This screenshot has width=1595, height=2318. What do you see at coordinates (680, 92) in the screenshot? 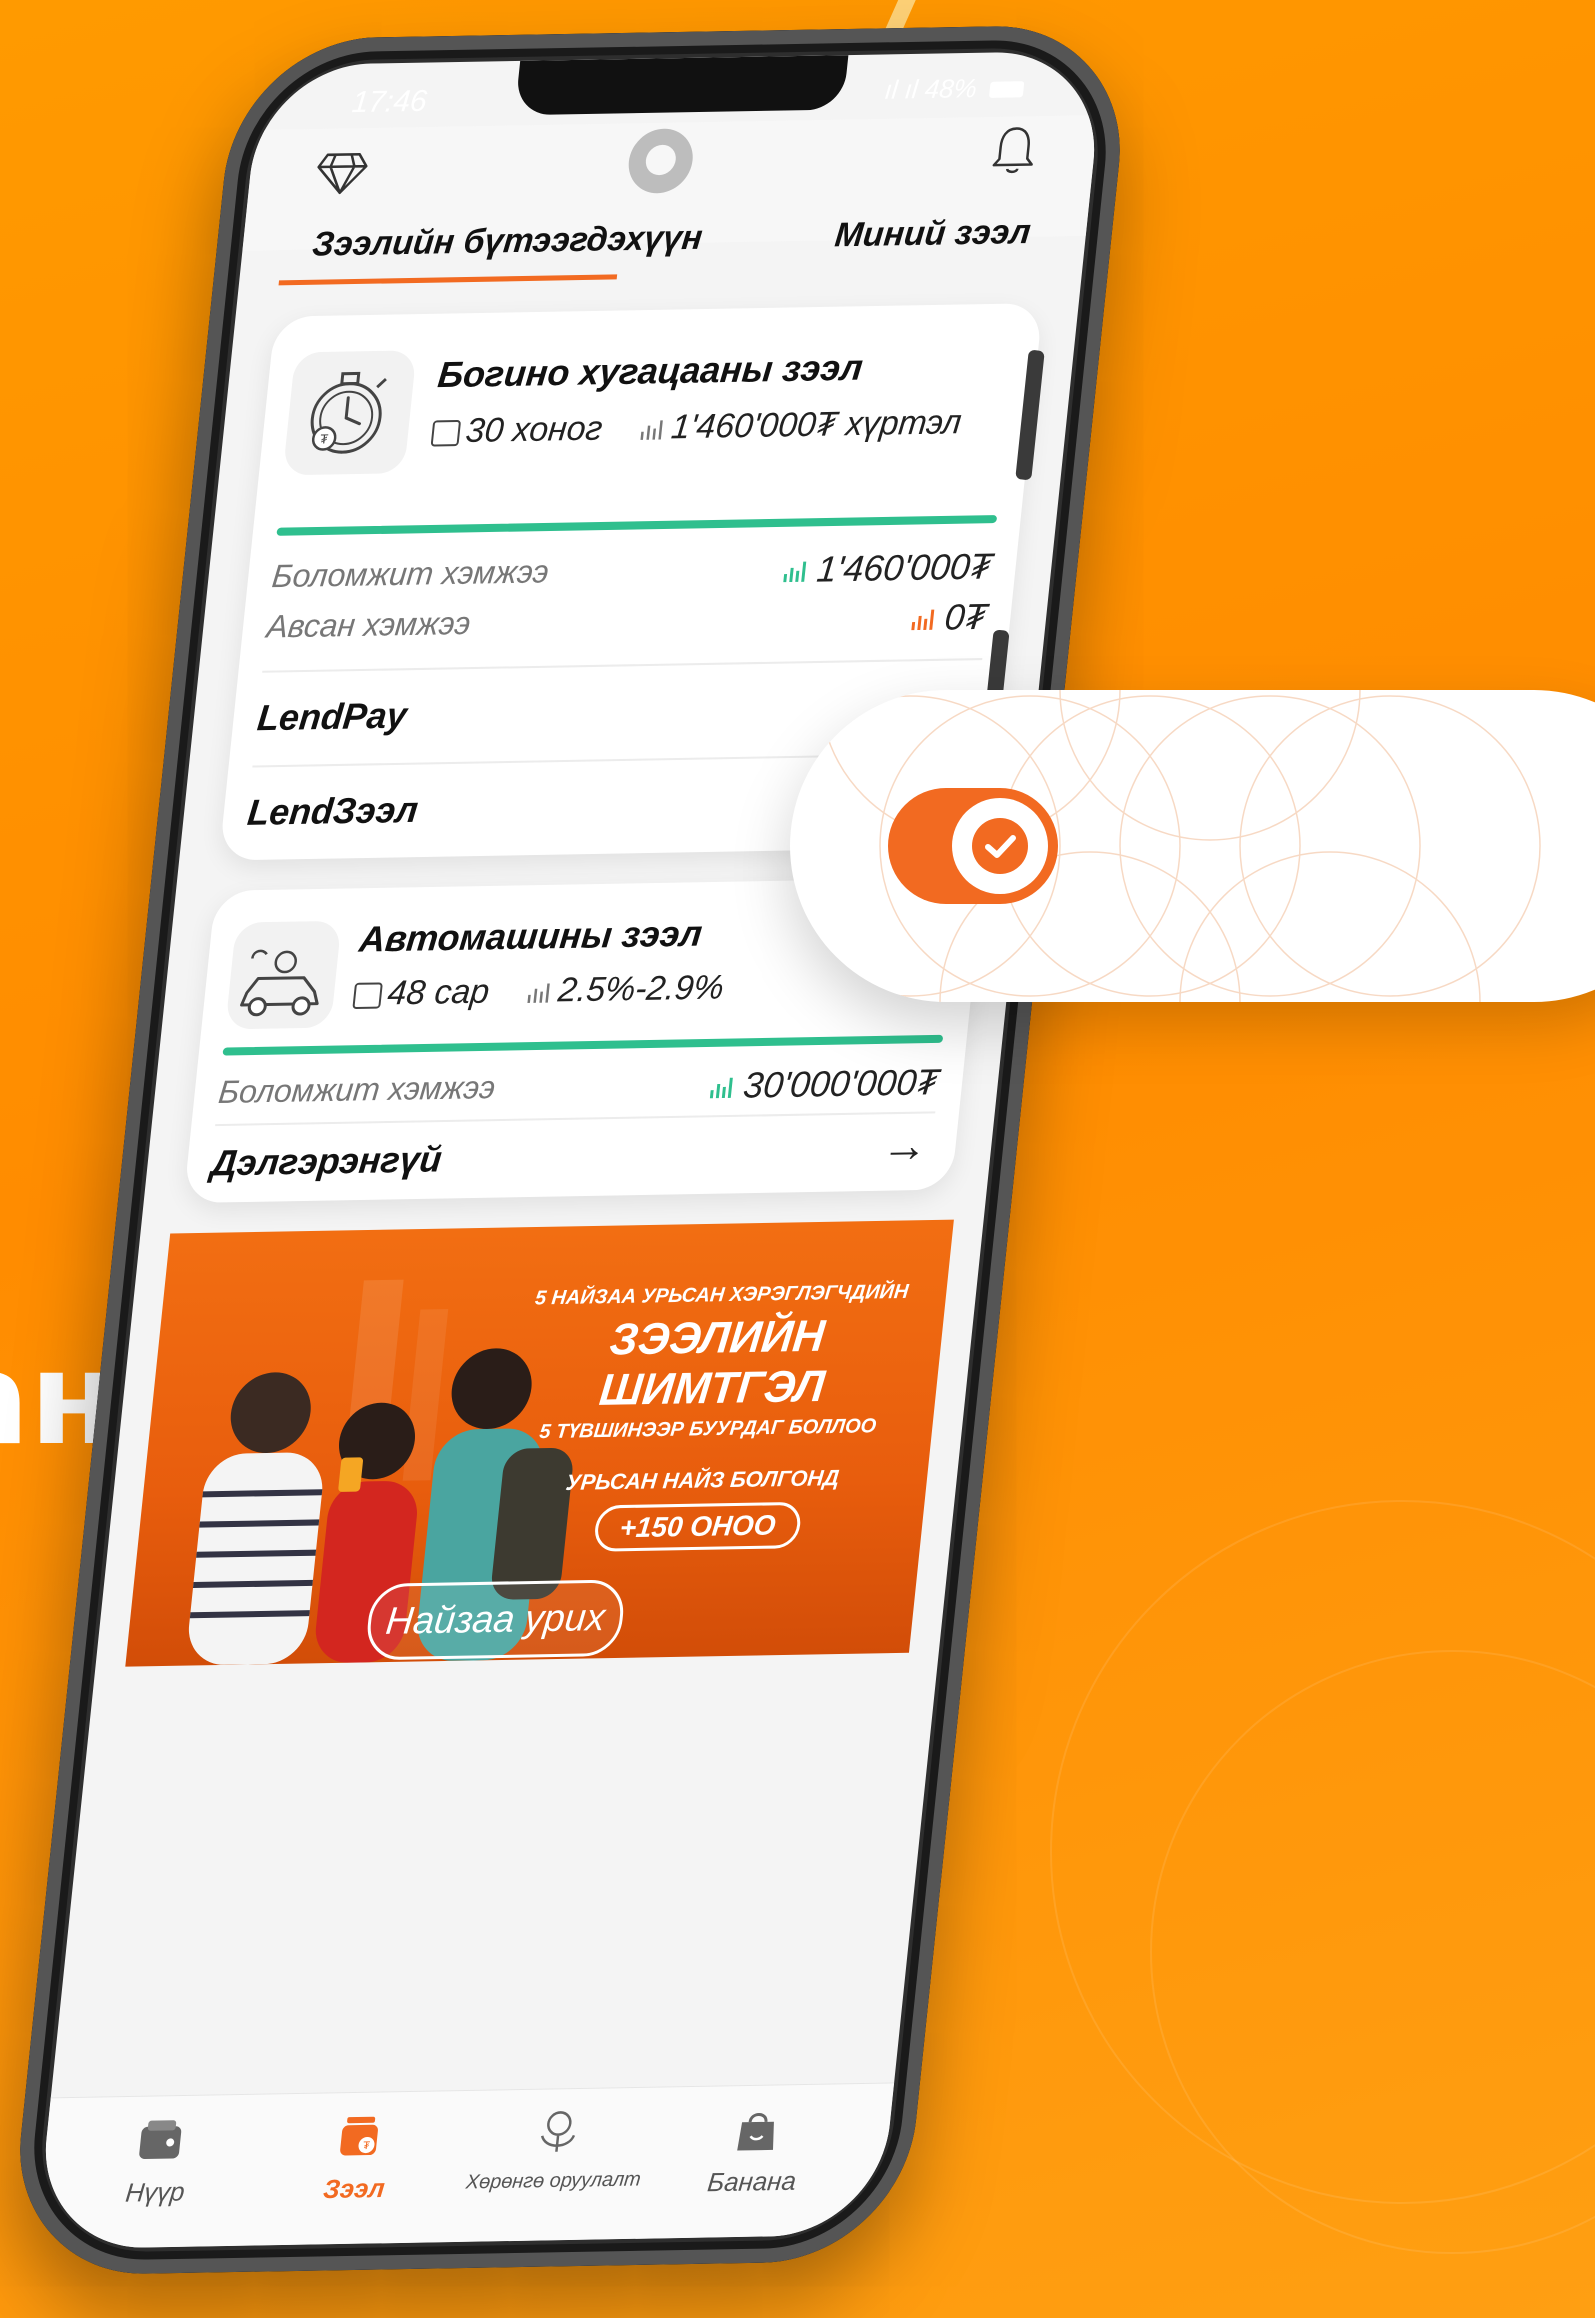
I see `status-bar: 17:46 ıl ıl 48%` at bounding box center [680, 92].